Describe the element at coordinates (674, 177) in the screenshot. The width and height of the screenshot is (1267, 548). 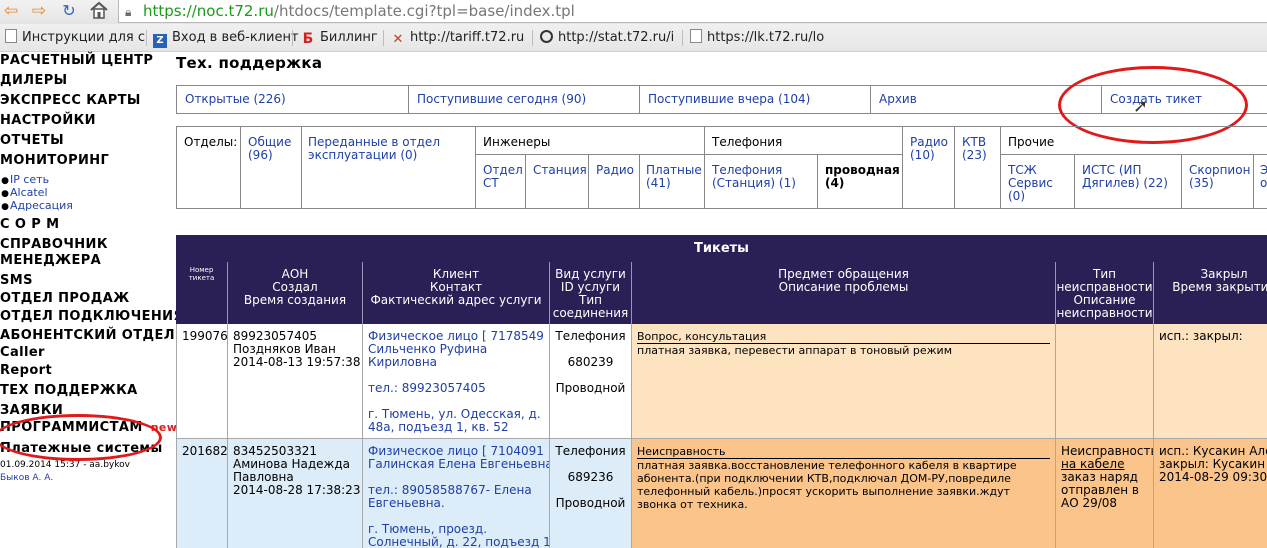
I see `dept-engineers-paid: Платные (41)` at that location.